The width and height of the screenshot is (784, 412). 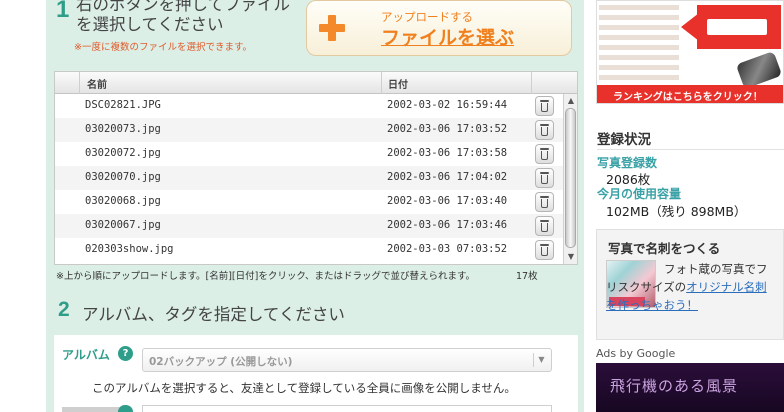 What do you see at coordinates (309, 202) in the screenshot?
I see `table-row: 03020068.jpg 2002-03-06 17:03:40` at bounding box center [309, 202].